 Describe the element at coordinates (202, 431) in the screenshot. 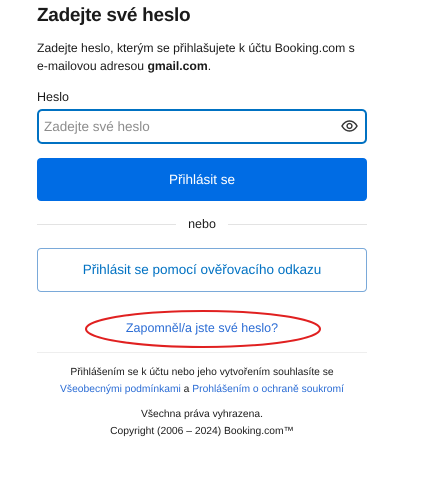

I see `copyright-text: Copyright (2006 – 2024) Booking.com™` at that location.